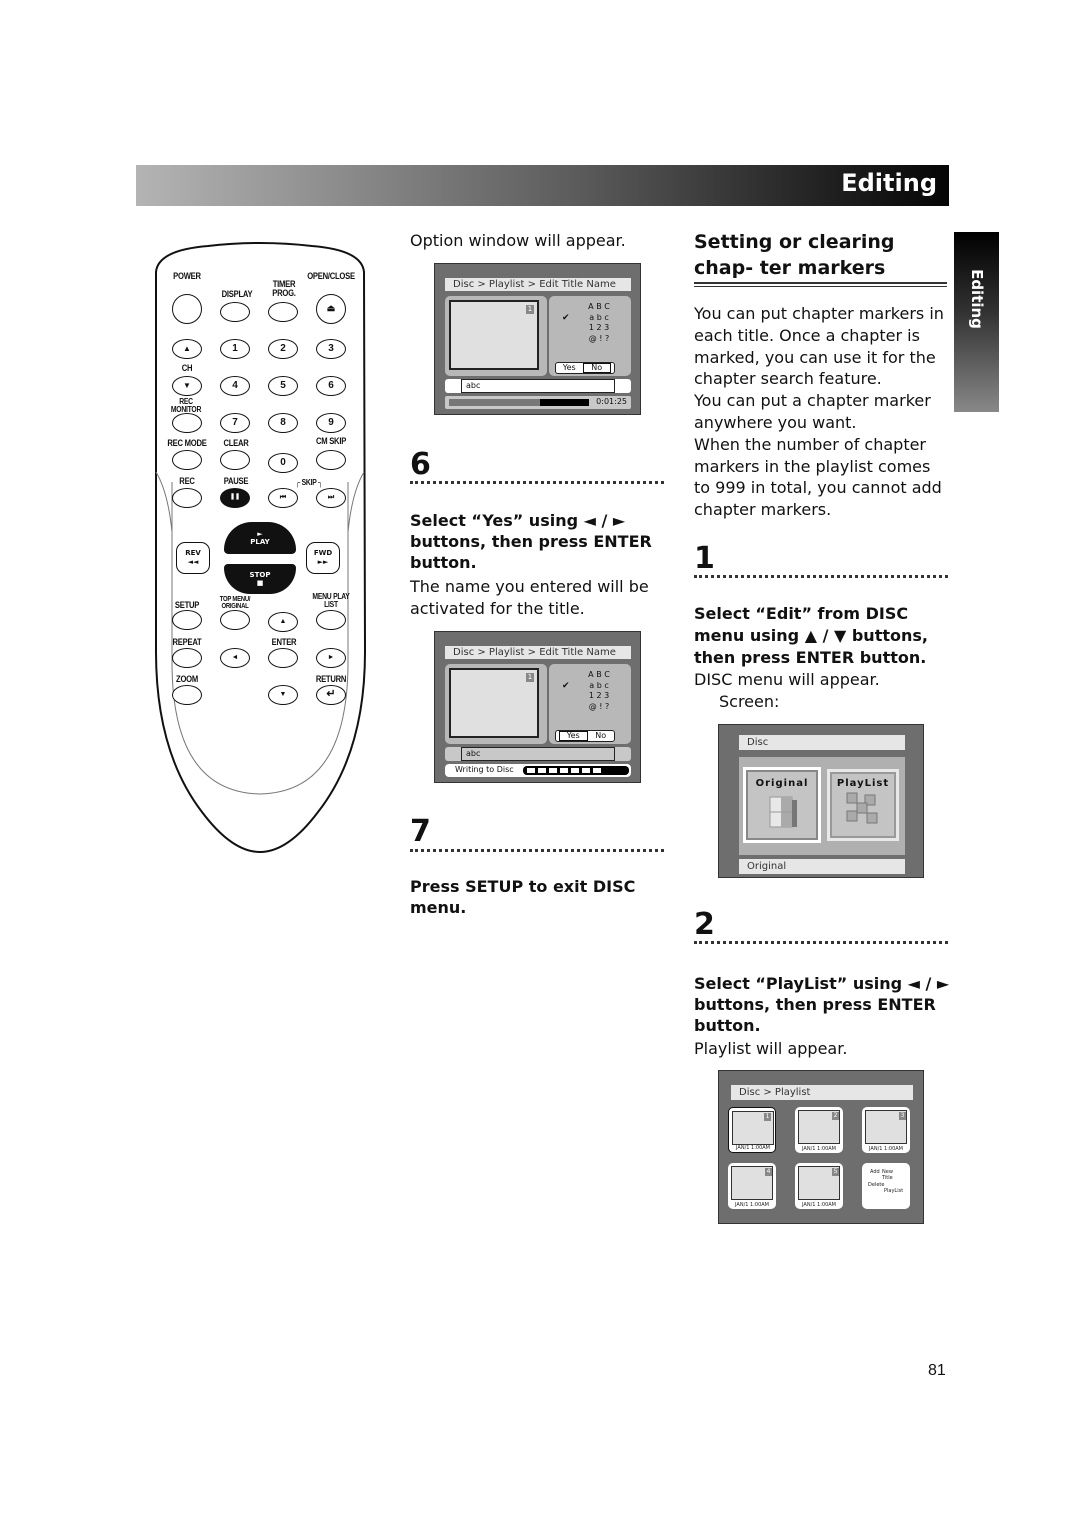 The width and height of the screenshot is (1080, 1528). What do you see at coordinates (542, 185) in the screenshot?
I see `section-banner: Editing` at bounding box center [542, 185].